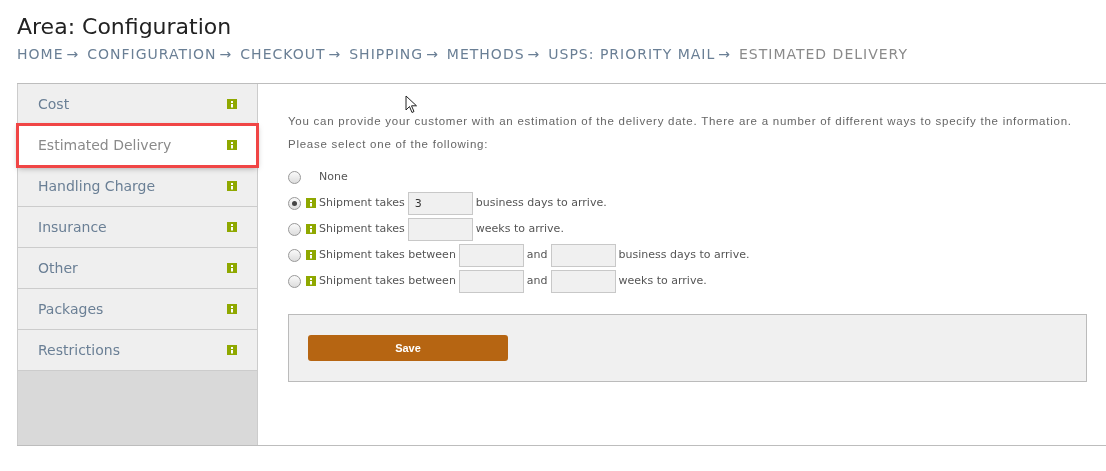 The height and width of the screenshot is (471, 1106). Describe the element at coordinates (137, 186) in the screenshot. I see `sidebar-item: Handling Charge` at that location.